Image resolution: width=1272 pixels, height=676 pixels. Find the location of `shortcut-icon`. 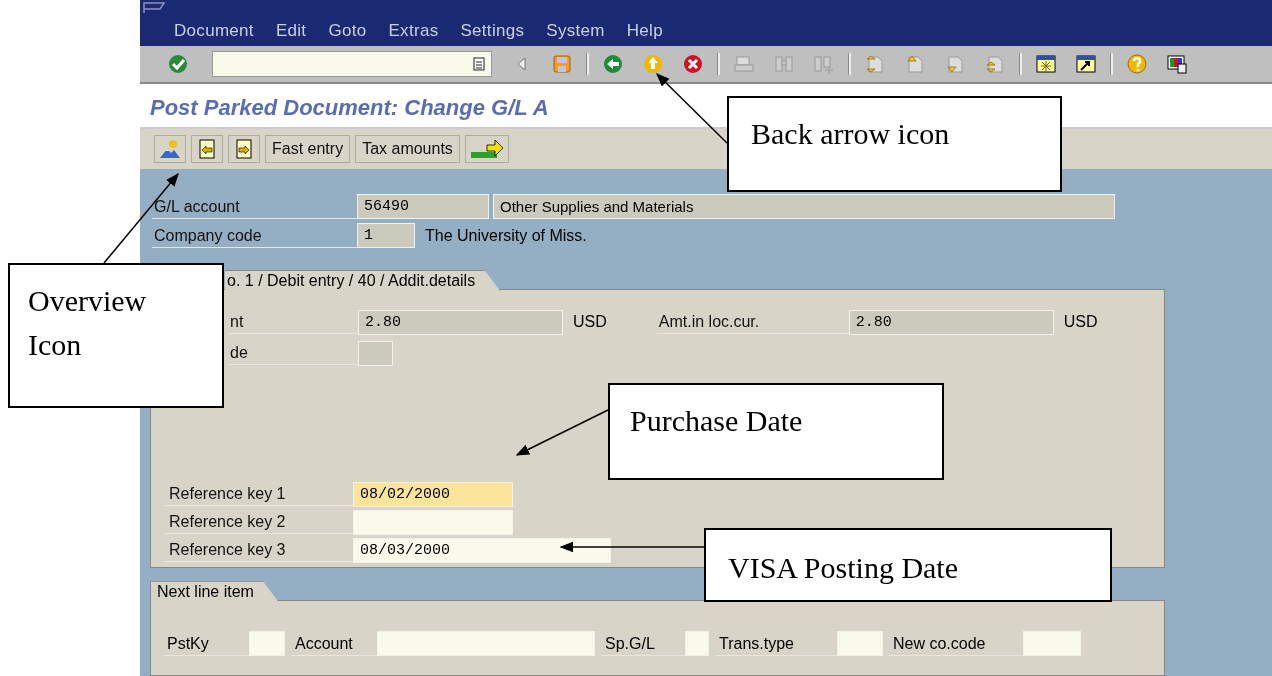

shortcut-icon is located at coordinates (1086, 63).